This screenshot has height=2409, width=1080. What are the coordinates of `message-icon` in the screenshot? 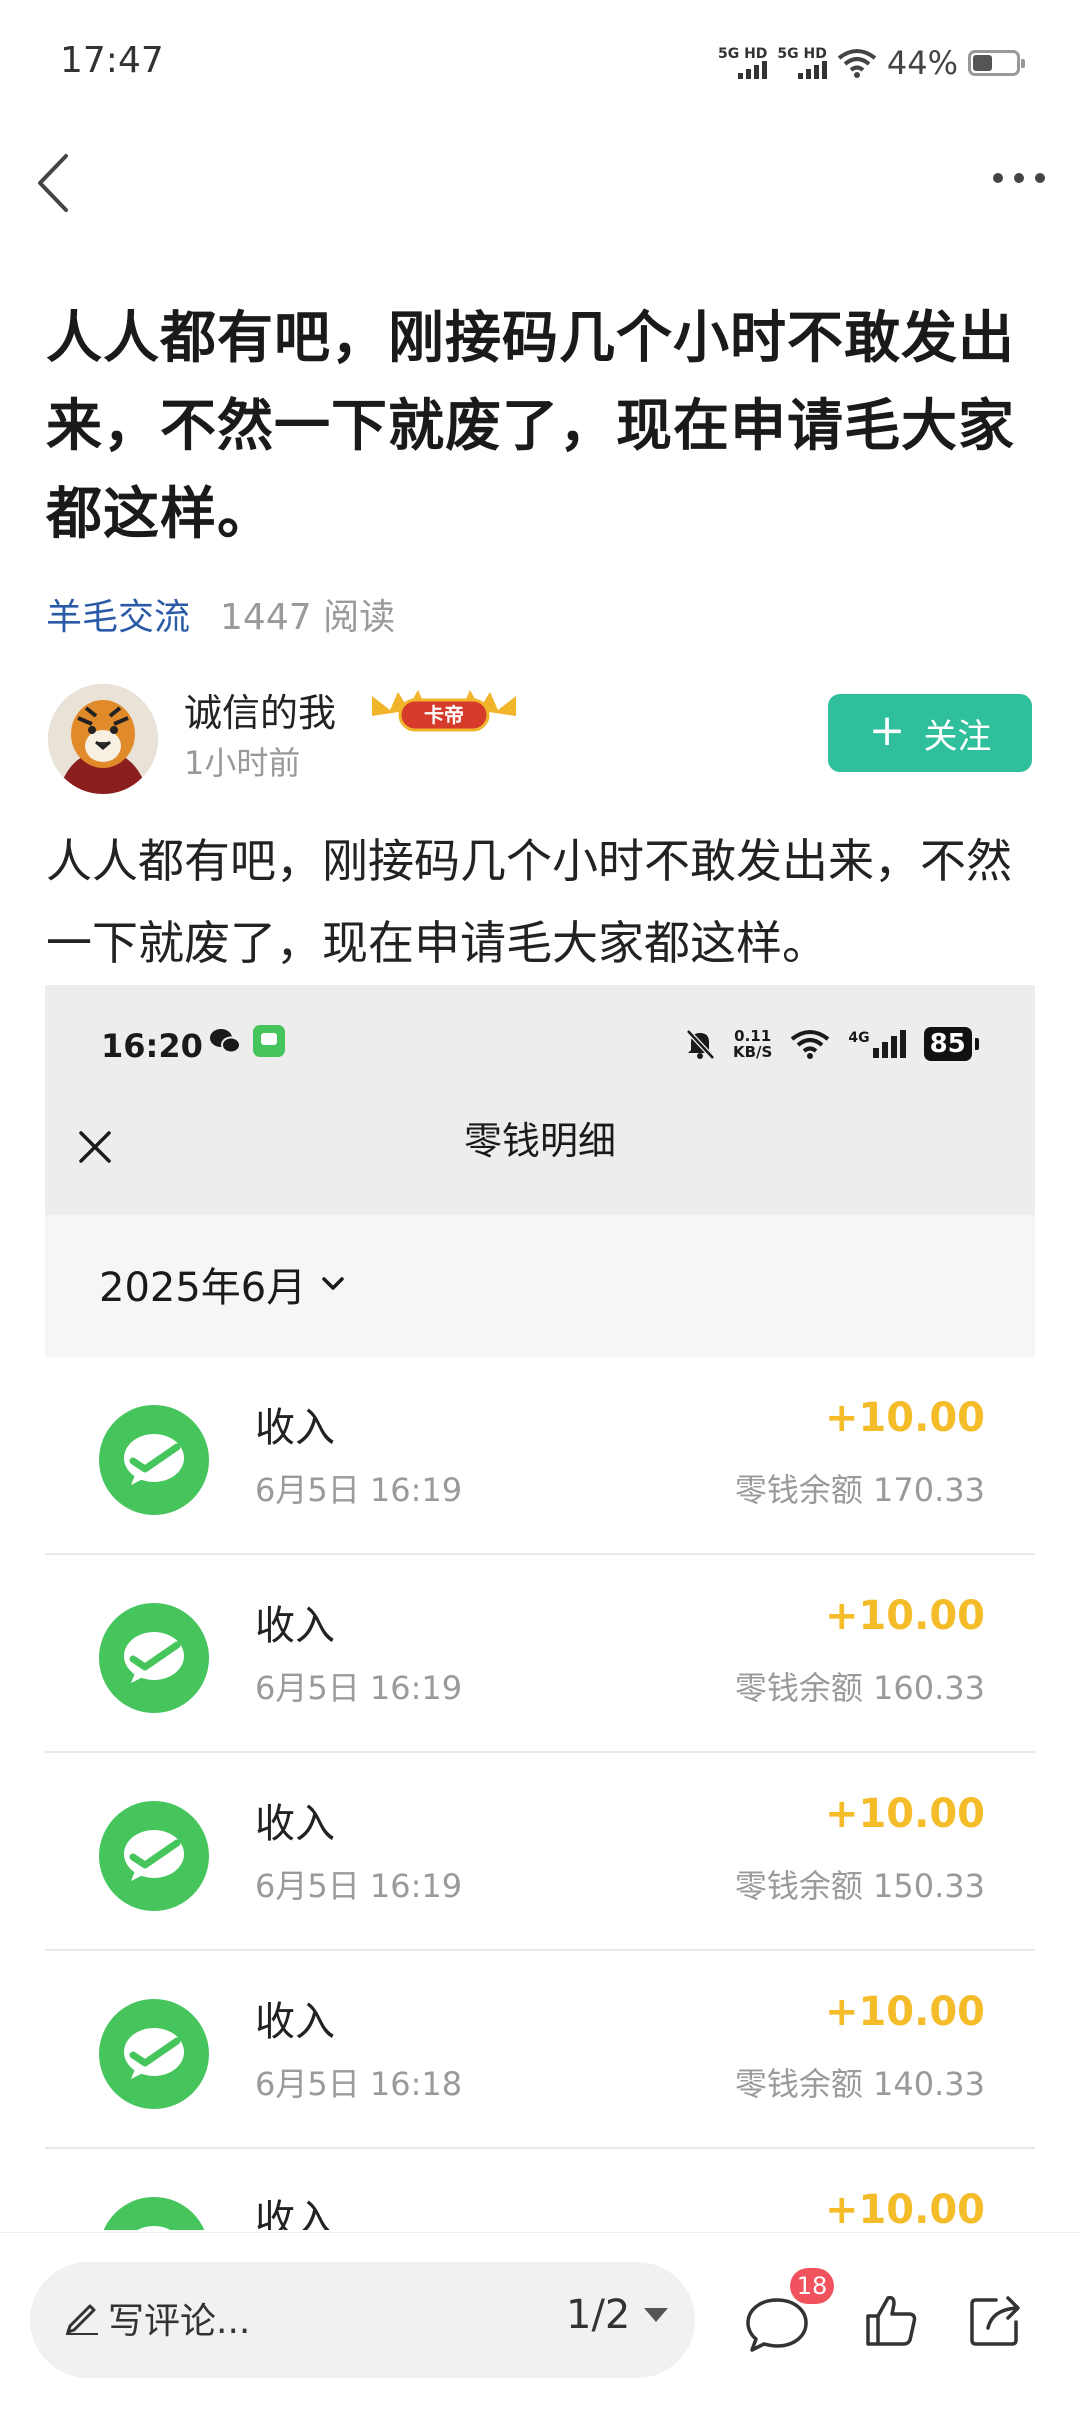 It's located at (269, 1041).